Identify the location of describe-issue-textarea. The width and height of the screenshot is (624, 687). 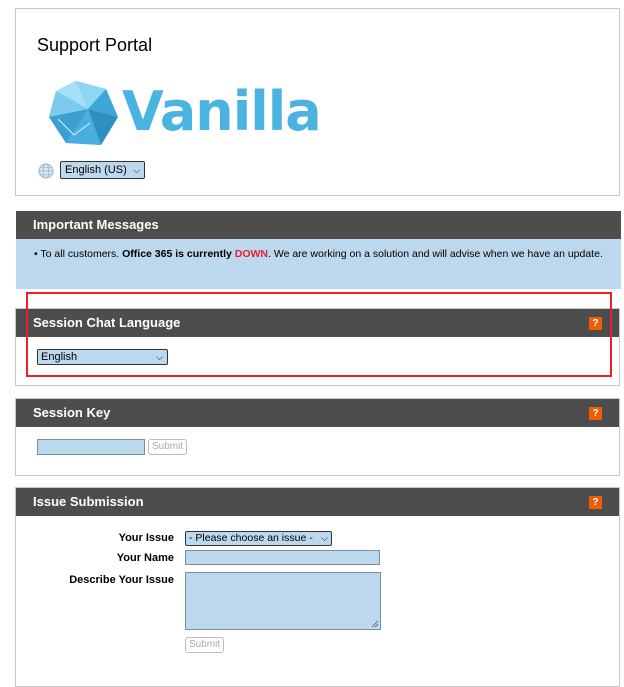
(283, 601).